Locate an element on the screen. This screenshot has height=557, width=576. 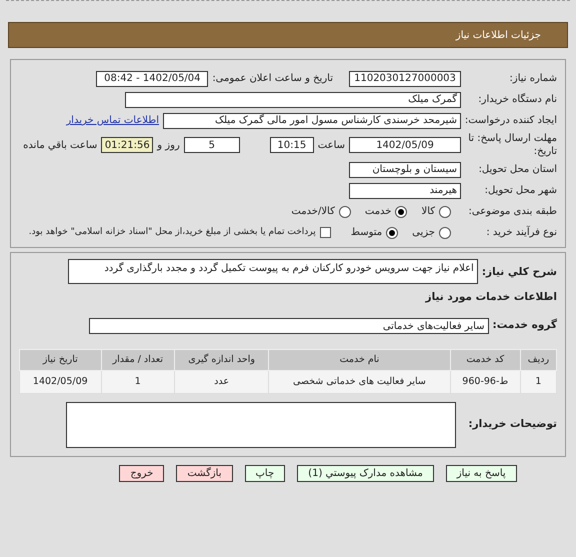
action-button: بازگشت is located at coordinates (204, 473).